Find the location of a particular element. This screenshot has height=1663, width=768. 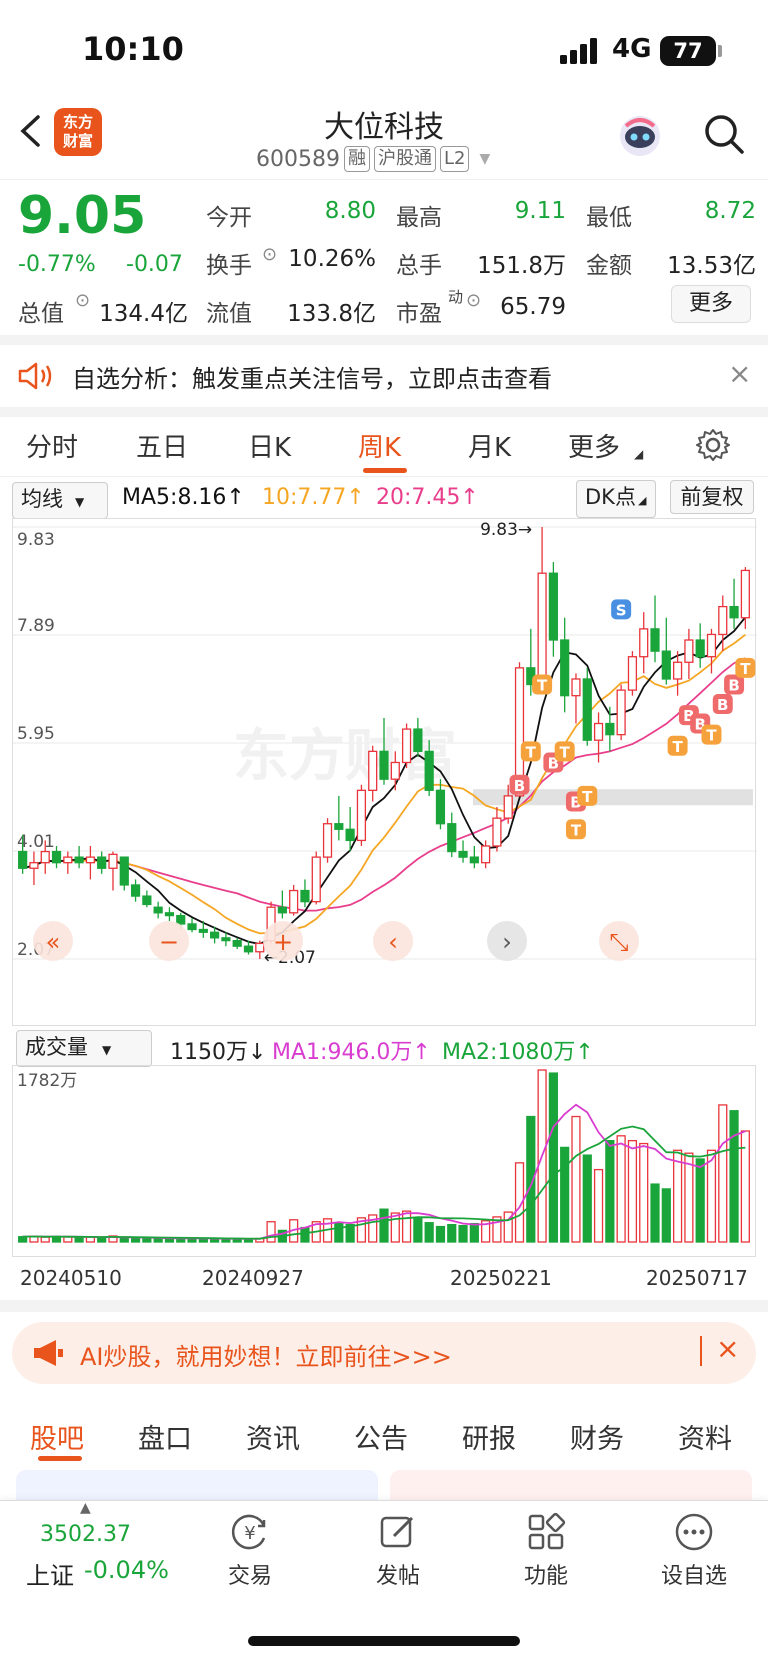

volume-selector: 成交量 ▼ is located at coordinates (84, 1048).